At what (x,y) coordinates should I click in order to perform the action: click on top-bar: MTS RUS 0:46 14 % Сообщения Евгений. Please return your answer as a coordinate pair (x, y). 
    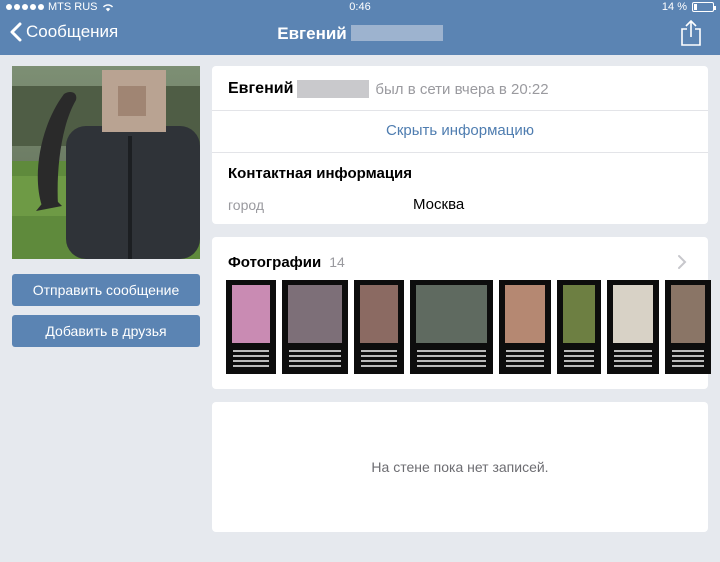
    Looking at the image, I should click on (360, 27).